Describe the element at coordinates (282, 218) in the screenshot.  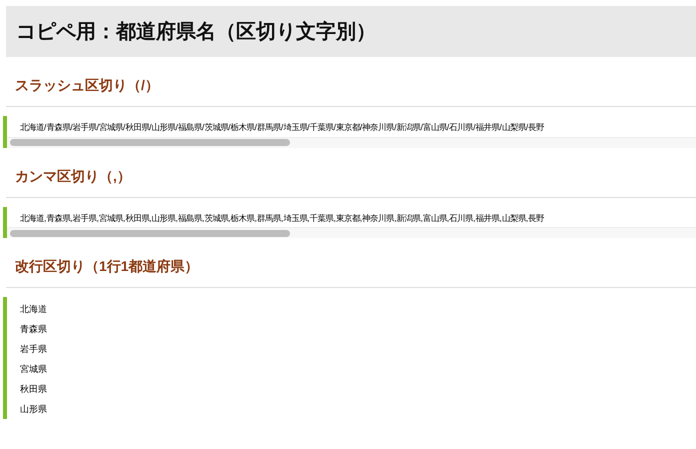
I see `code-text: 北海道,青森県,岩手県,宮城県,秋田県,山形県,福島県,茨城県,栃木県,群馬県,埼玉県,千葉県,東京都,神奈川県,新潟県,富山県,石川県,福井県,山梨県,長野` at that location.